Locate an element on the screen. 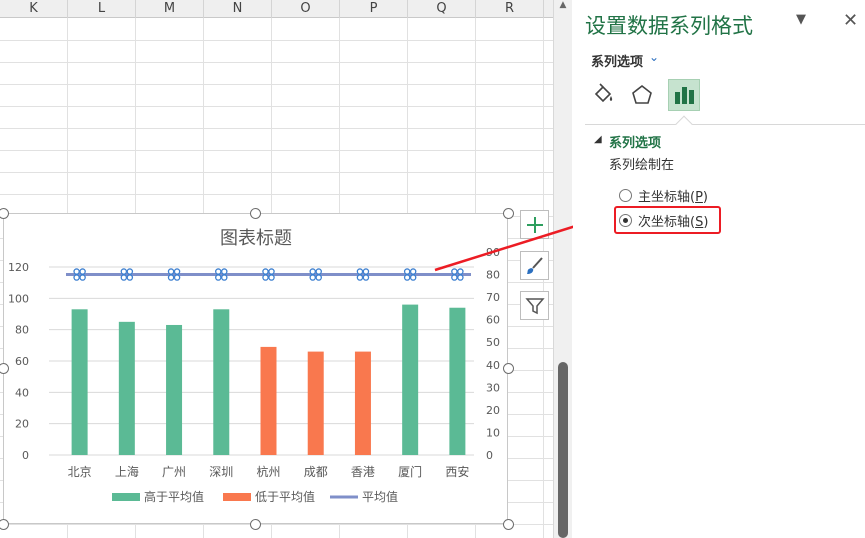 The image size is (865, 538). pane-separator is located at coordinates (725, 124).